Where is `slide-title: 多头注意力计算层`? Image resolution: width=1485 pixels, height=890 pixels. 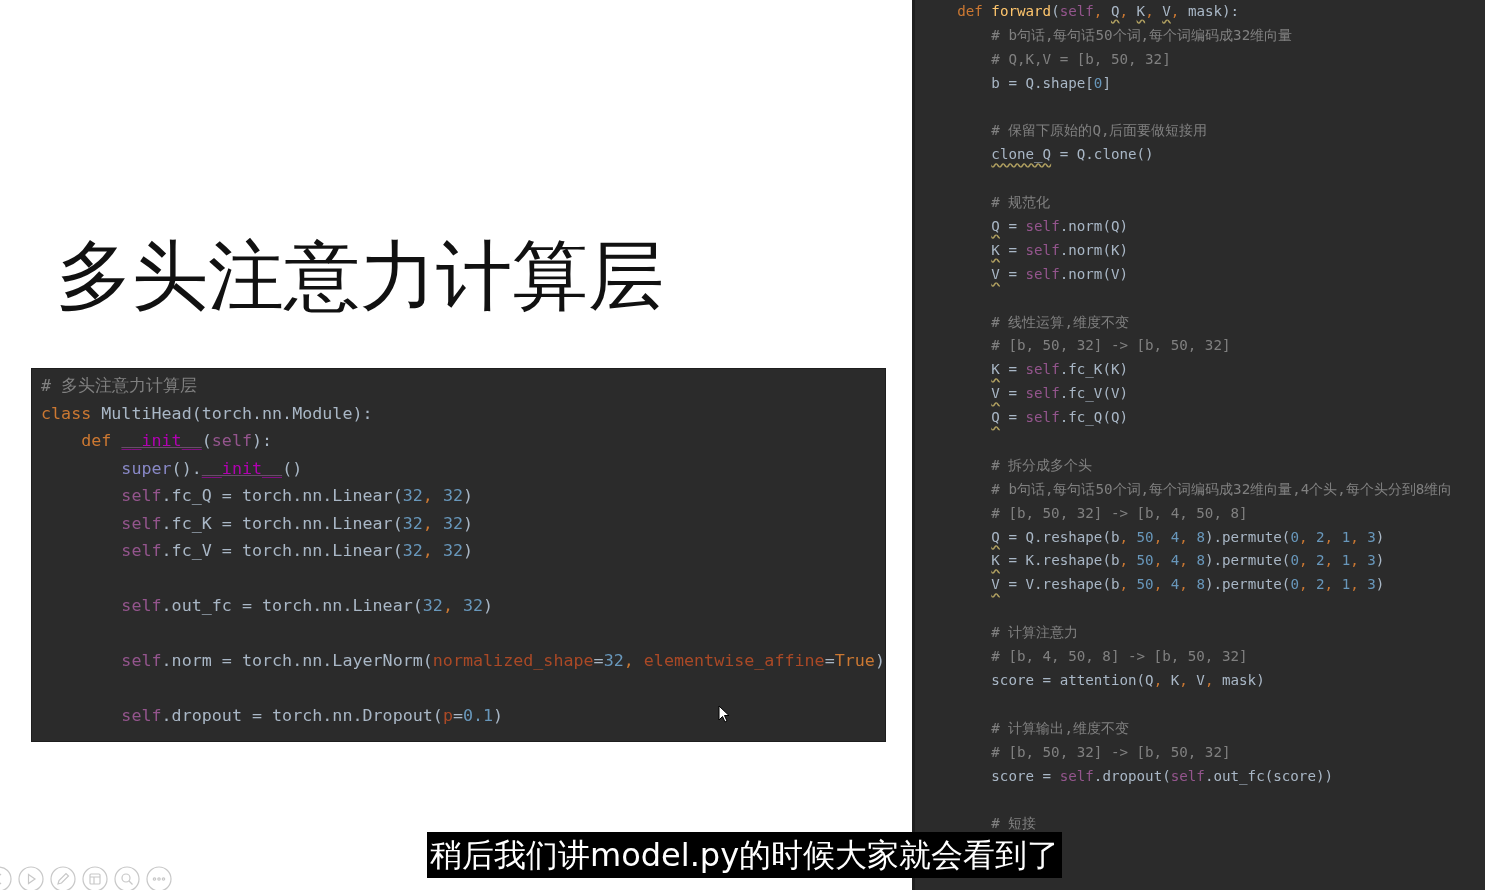 slide-title: 多头注意力计算层 is located at coordinates (360, 276).